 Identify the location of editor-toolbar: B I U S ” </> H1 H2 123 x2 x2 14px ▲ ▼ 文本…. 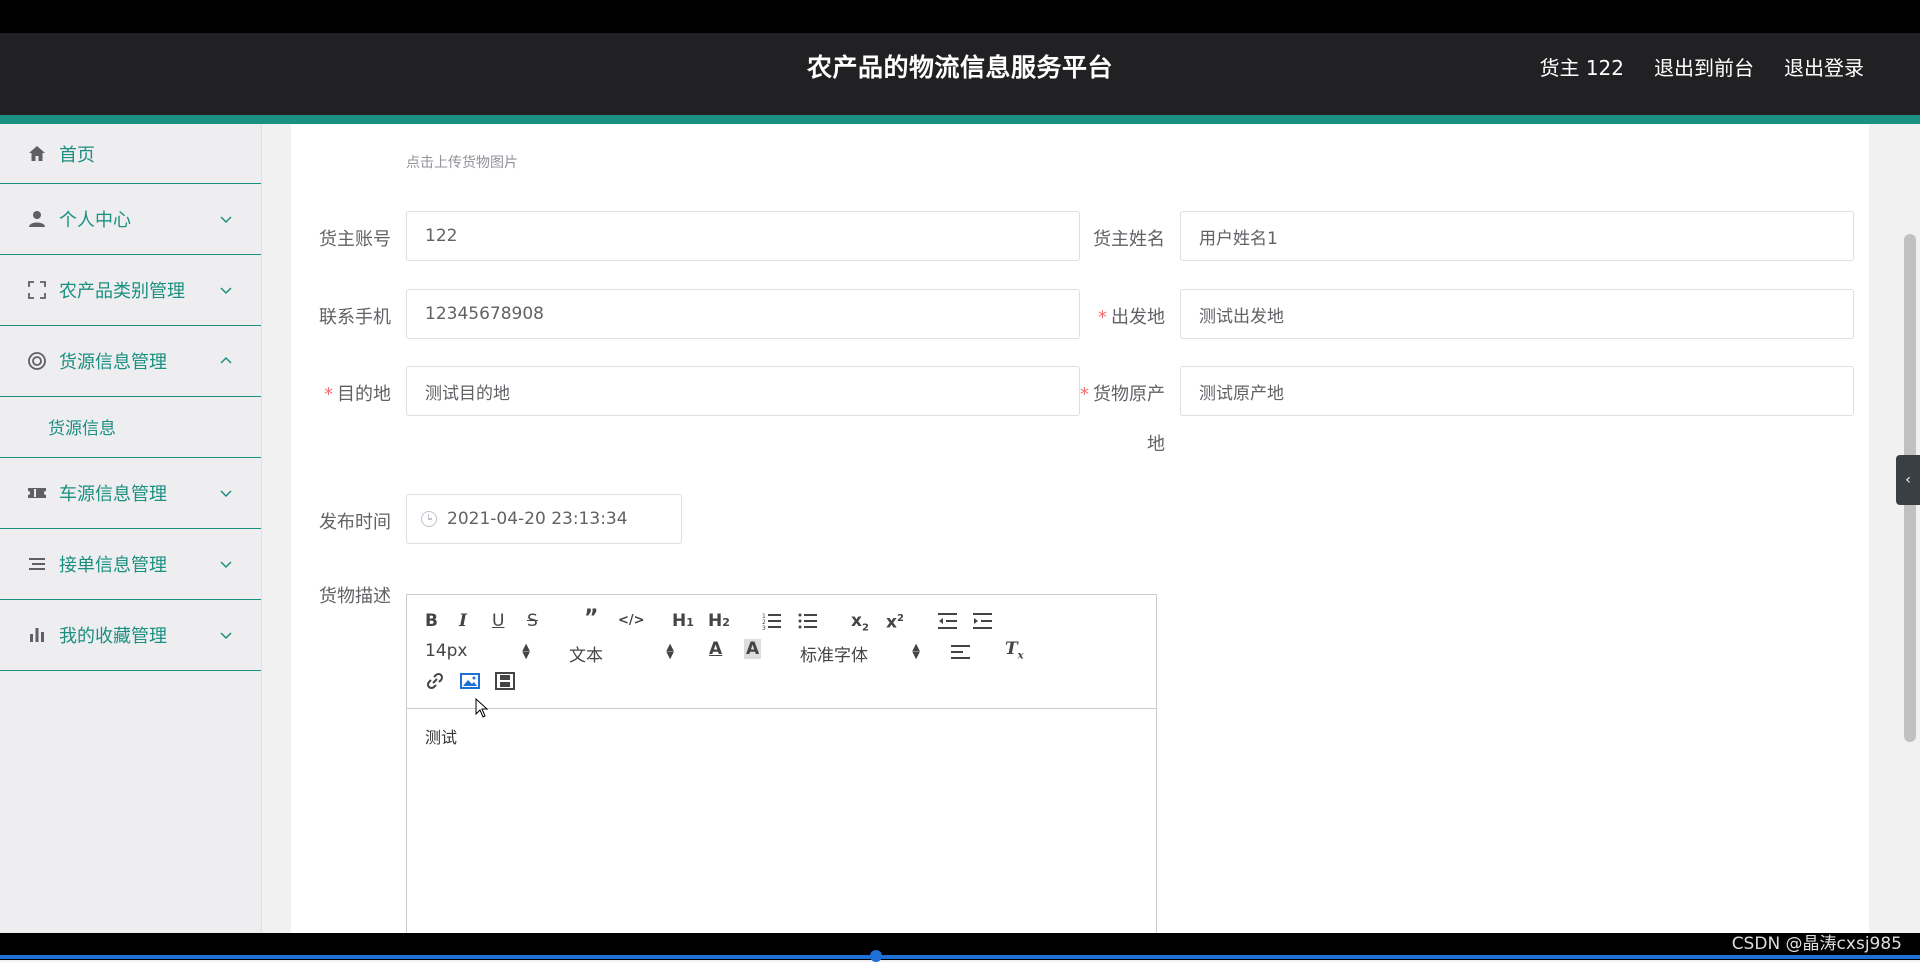
(781, 656).